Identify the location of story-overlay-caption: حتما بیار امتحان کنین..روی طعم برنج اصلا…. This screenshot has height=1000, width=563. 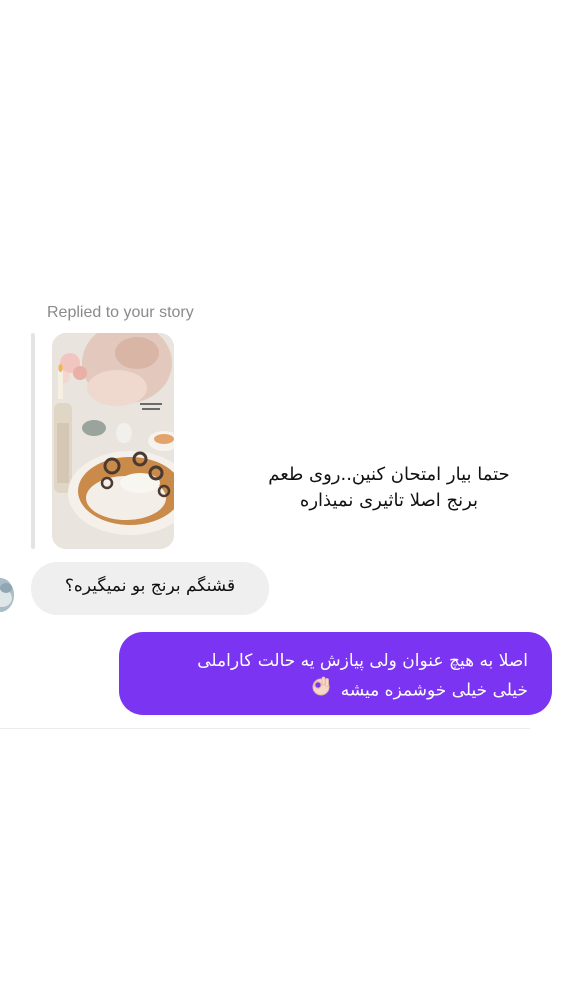
(389, 488).